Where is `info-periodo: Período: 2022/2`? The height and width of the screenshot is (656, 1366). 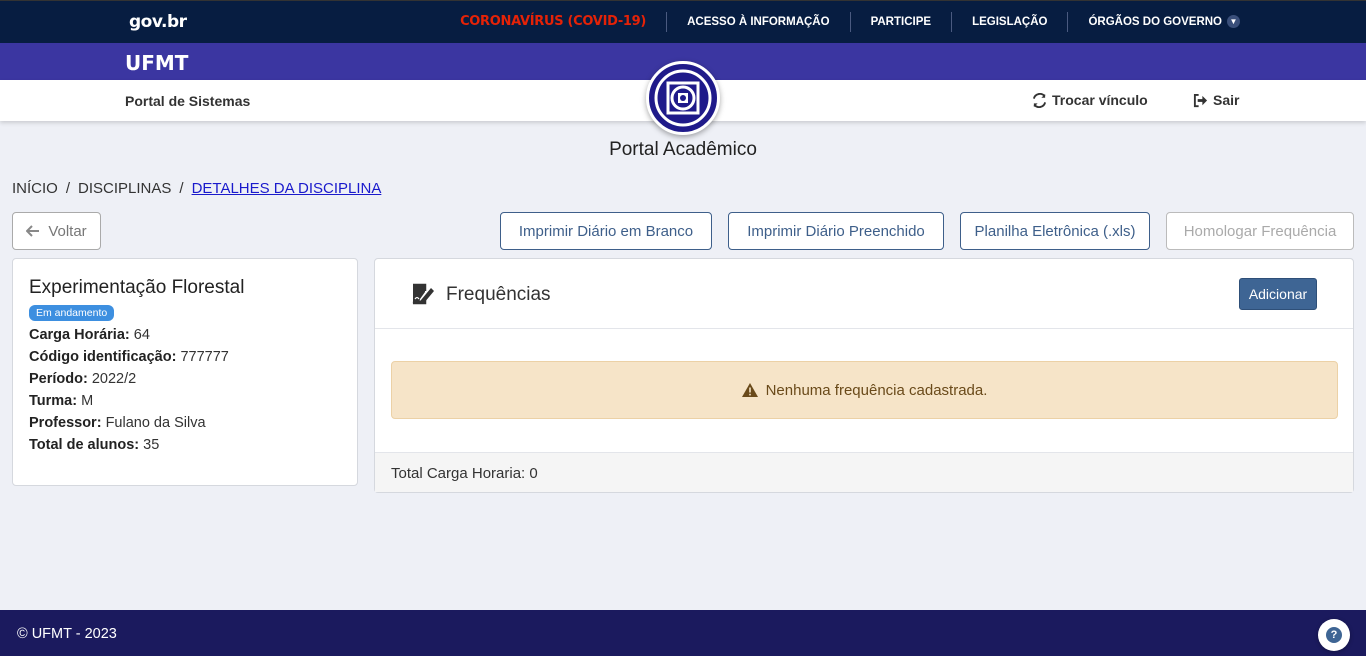
info-periodo: Período: 2022/2 is located at coordinates (83, 379).